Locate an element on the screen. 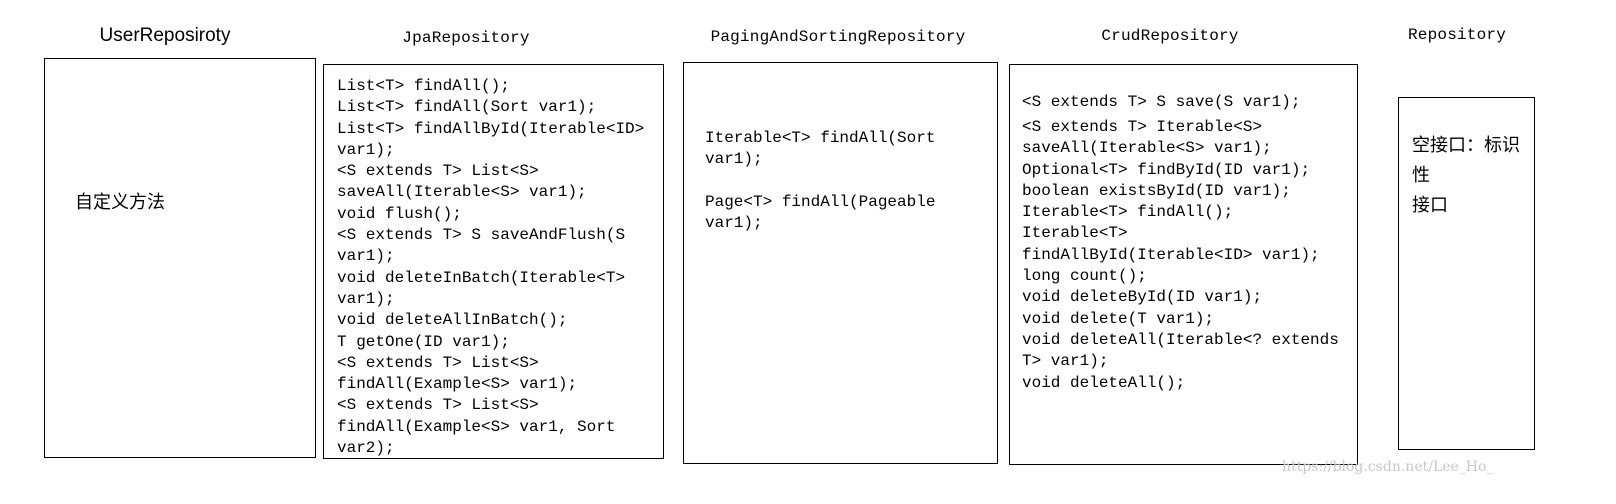 This screenshot has height=504, width=1616. method-line is located at coordinates (820, 181).